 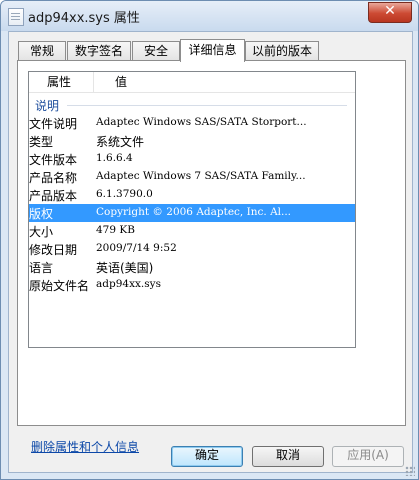 What do you see at coordinates (53, 250) in the screenshot?
I see `property-name: 修改日期` at bounding box center [53, 250].